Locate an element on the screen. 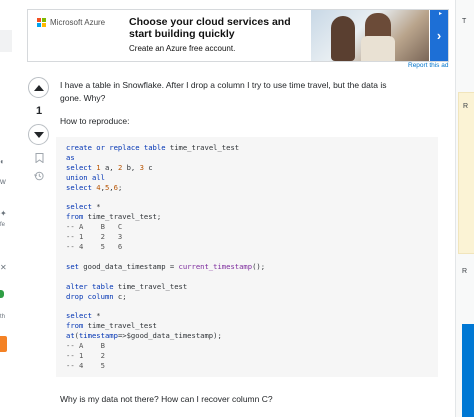 The image size is (474, 417). left-globe-icon: ◐ is located at coordinates (2, 162).